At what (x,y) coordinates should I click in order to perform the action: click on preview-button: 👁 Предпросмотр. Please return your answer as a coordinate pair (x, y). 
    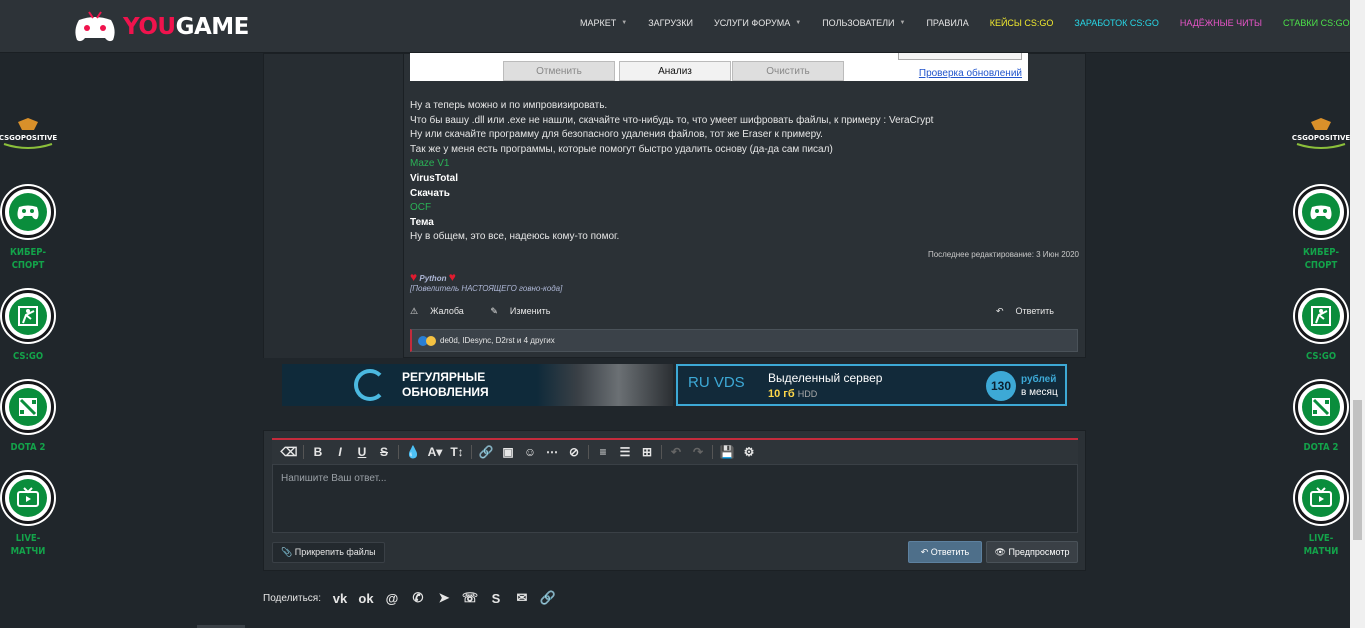
    Looking at the image, I should click on (1032, 552).